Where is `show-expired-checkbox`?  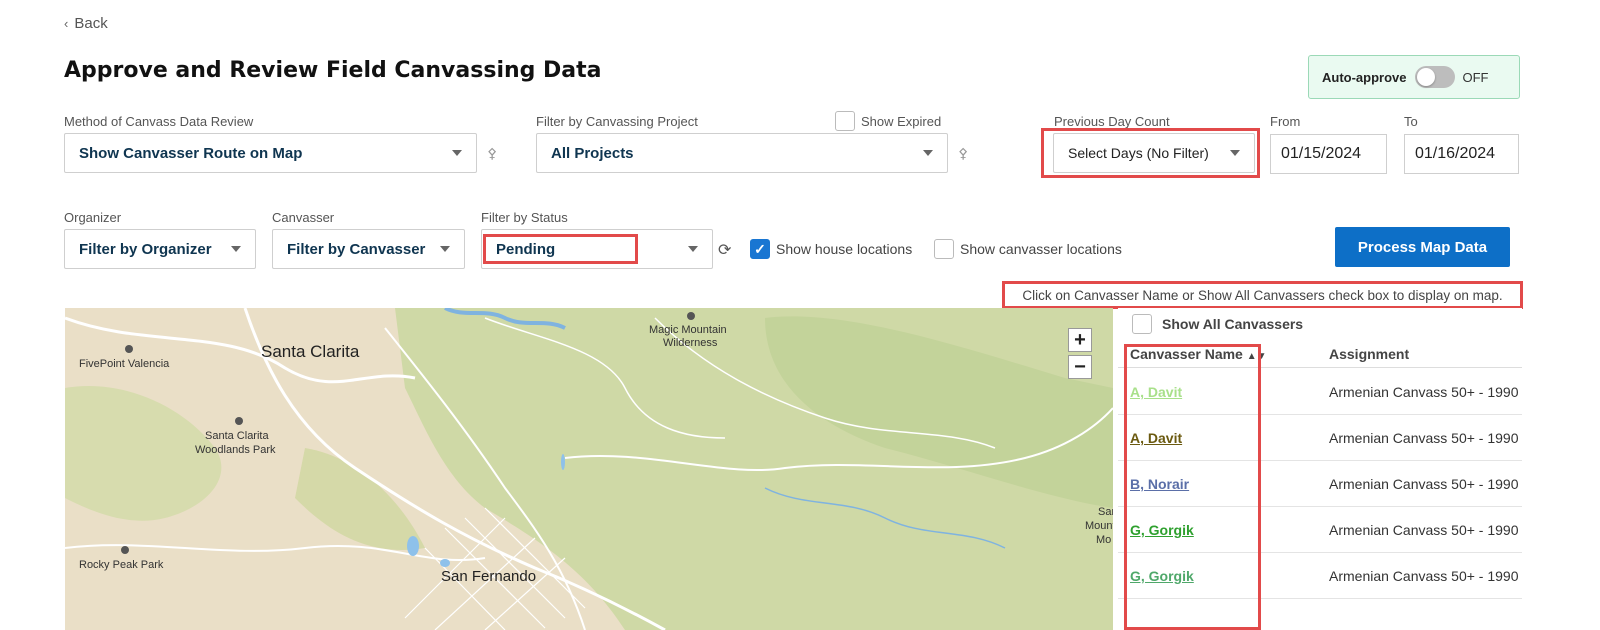
show-expired-checkbox is located at coordinates (845, 121).